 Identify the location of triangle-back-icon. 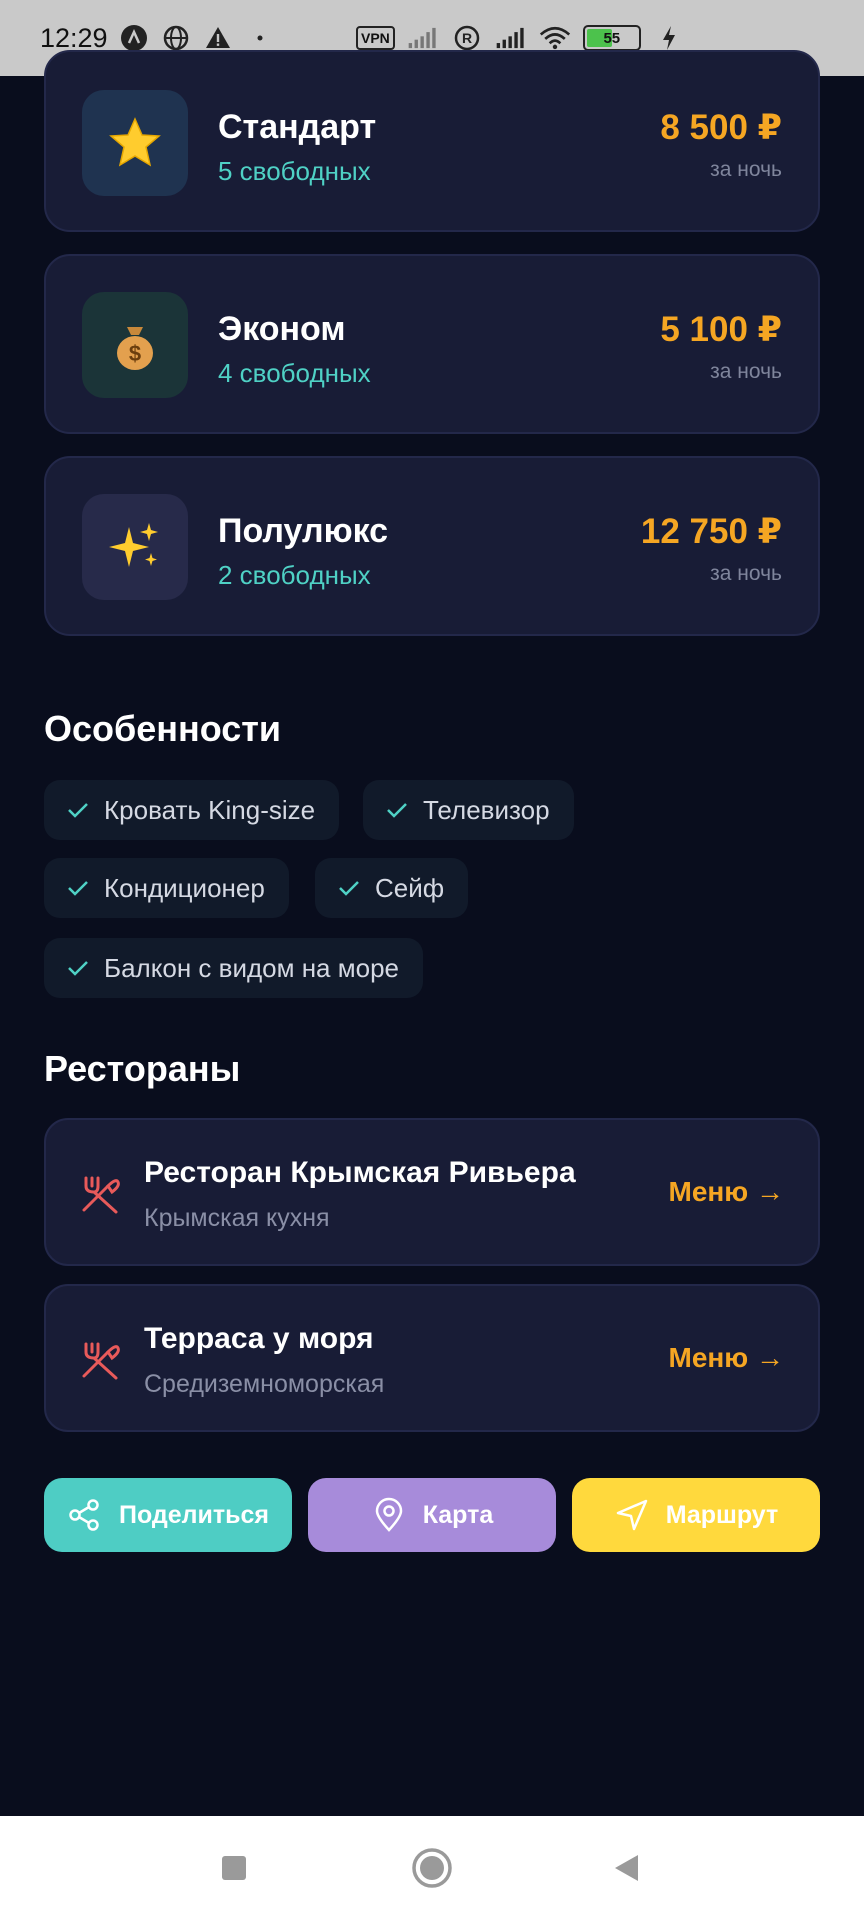
(626, 1868).